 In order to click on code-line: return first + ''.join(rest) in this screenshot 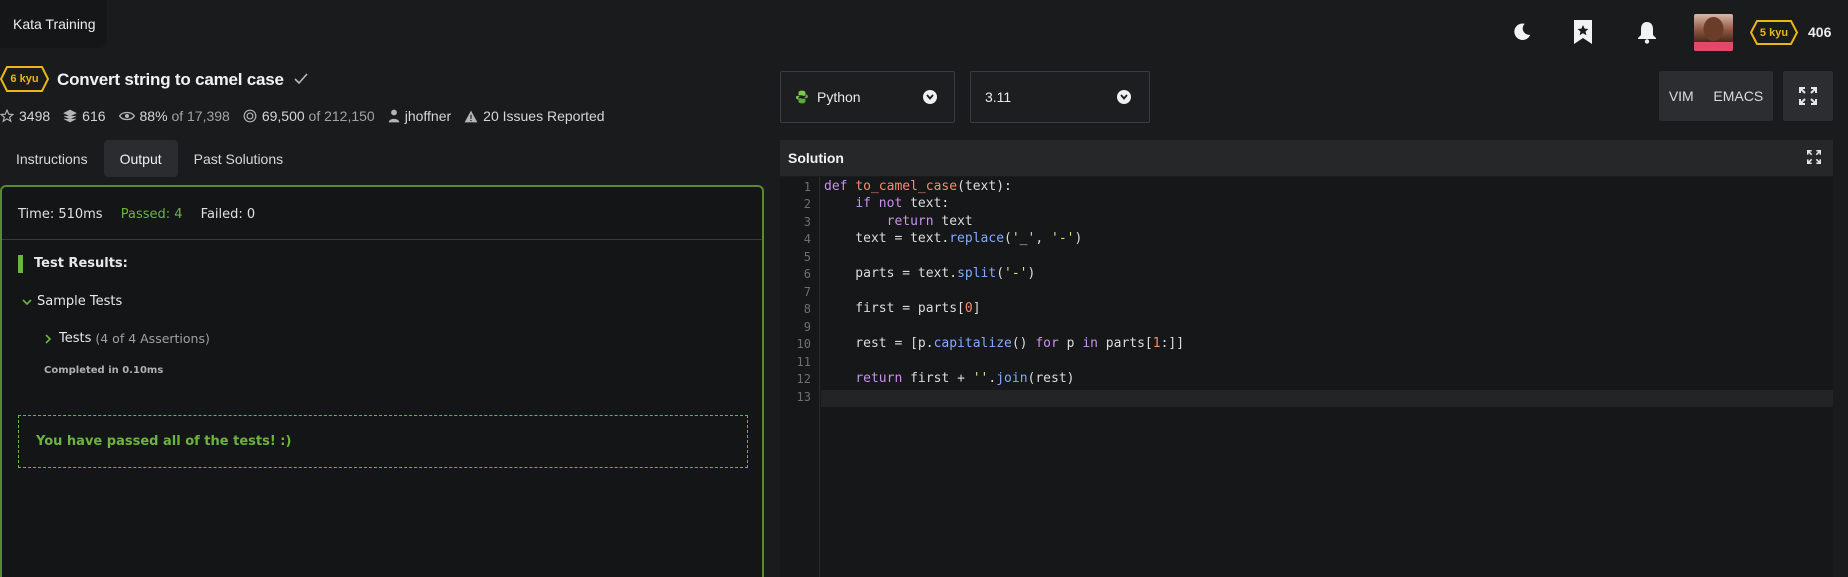, I will do `click(965, 378)`.